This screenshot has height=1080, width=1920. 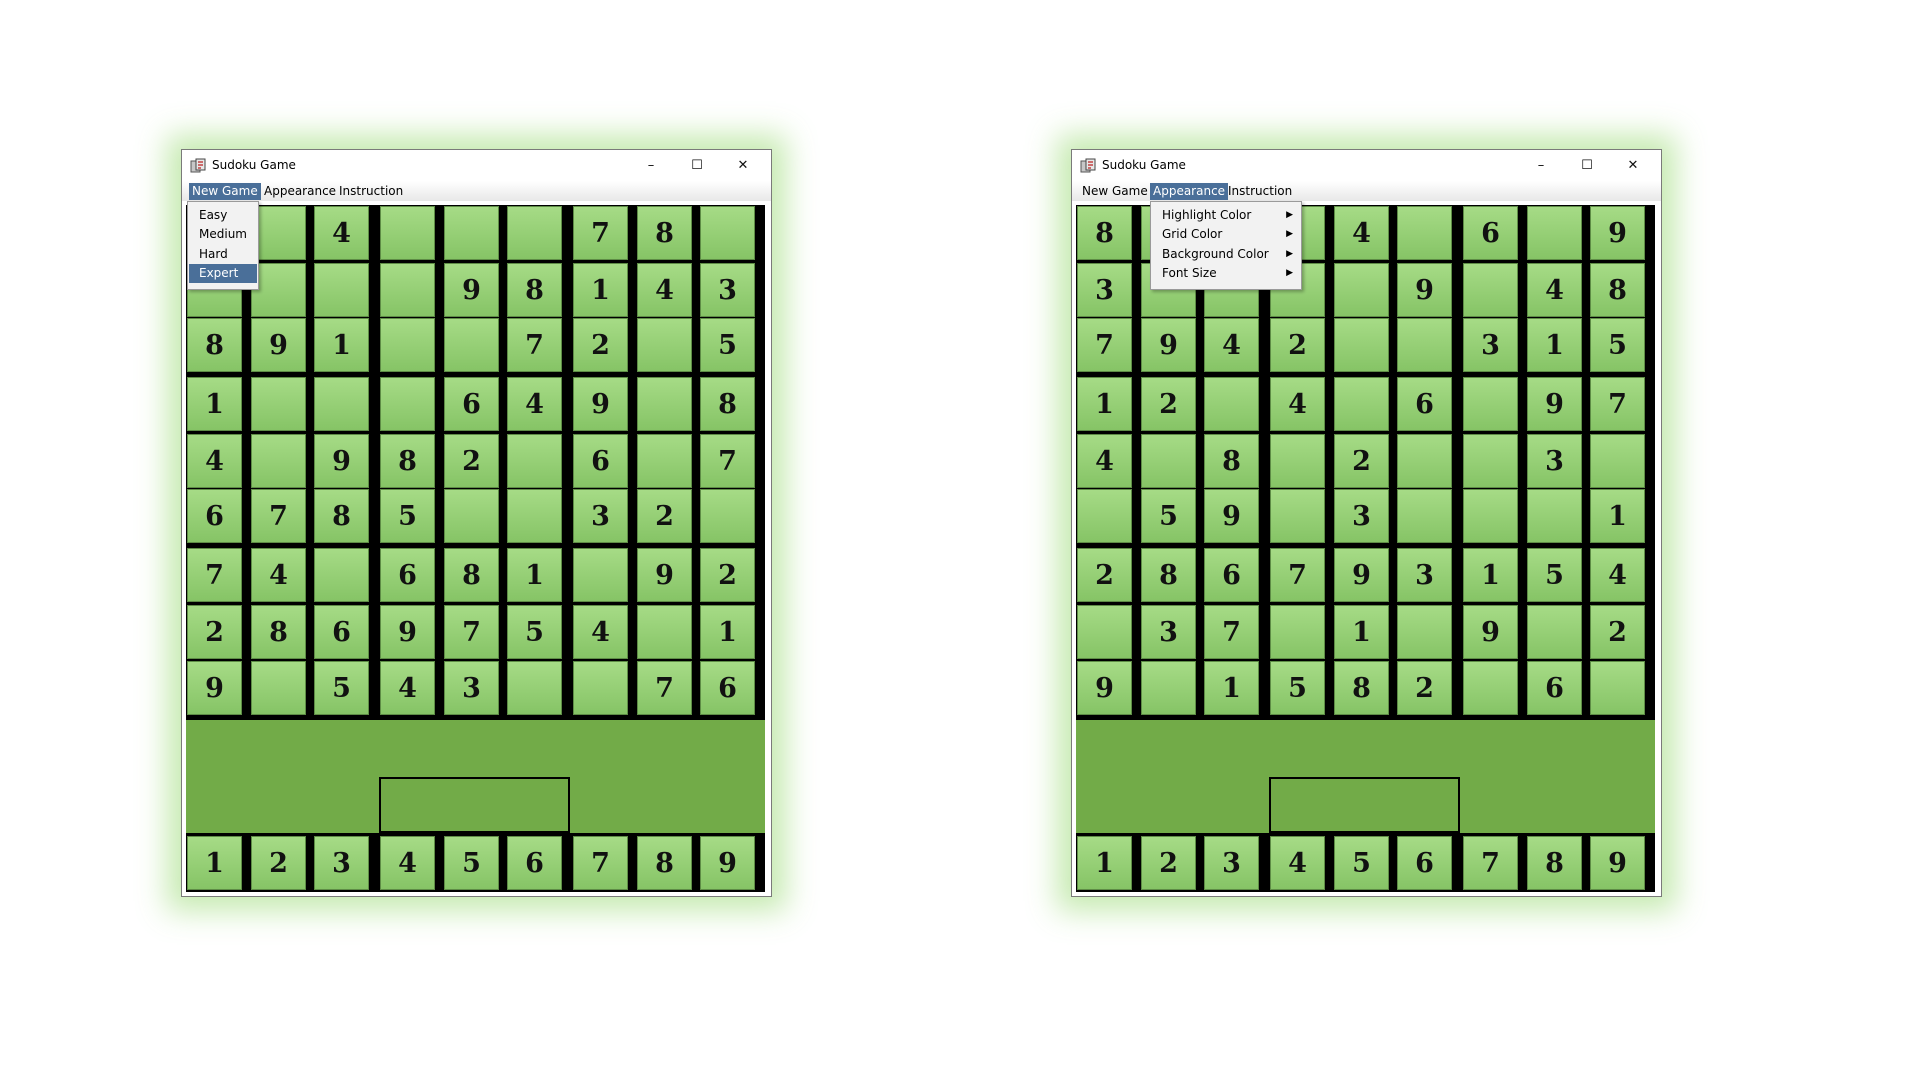 I want to click on number-pad-button: 4, so click(x=1297, y=863).